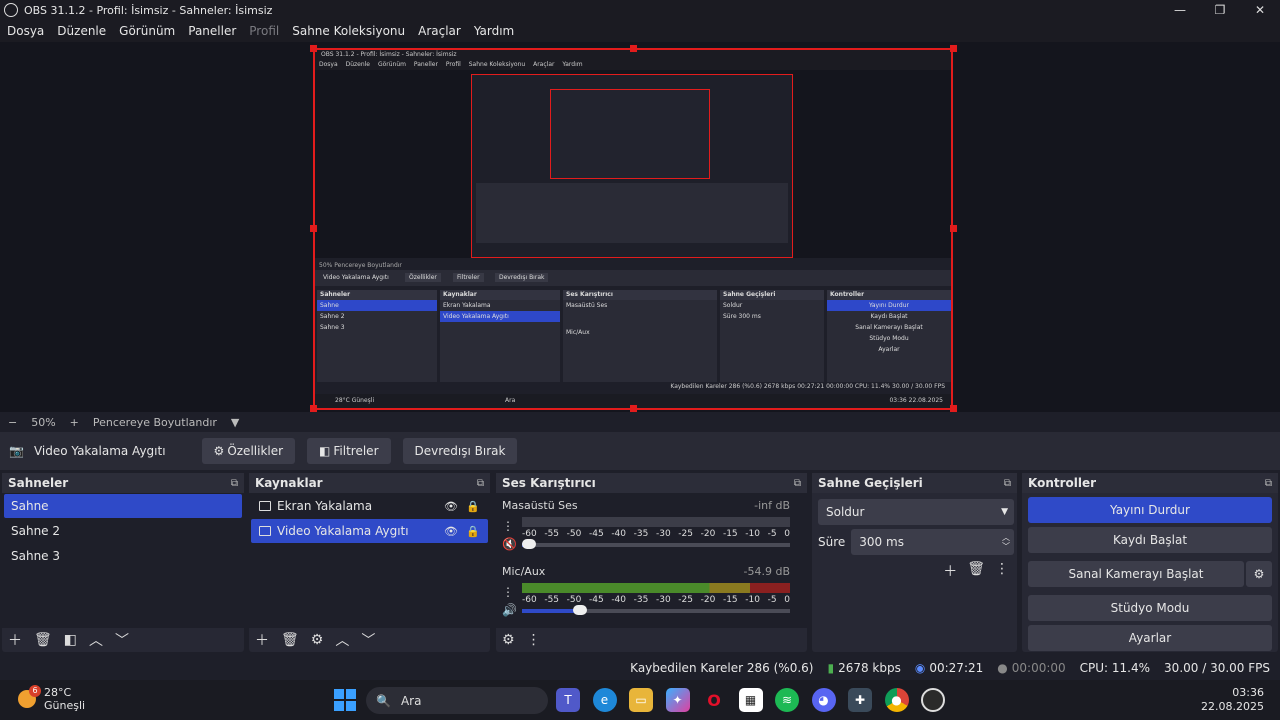 The width and height of the screenshot is (1280, 720). I want to click on source-item-video-capture: Video Yakalama Aygıtı 👁 🔒, so click(369, 531).